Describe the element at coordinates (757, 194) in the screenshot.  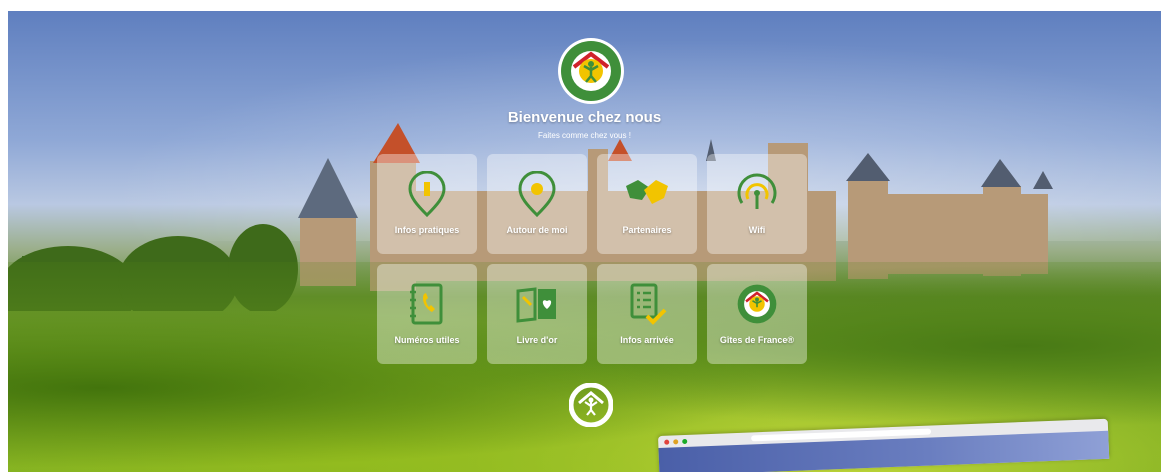
I see `wifi-icon` at that location.